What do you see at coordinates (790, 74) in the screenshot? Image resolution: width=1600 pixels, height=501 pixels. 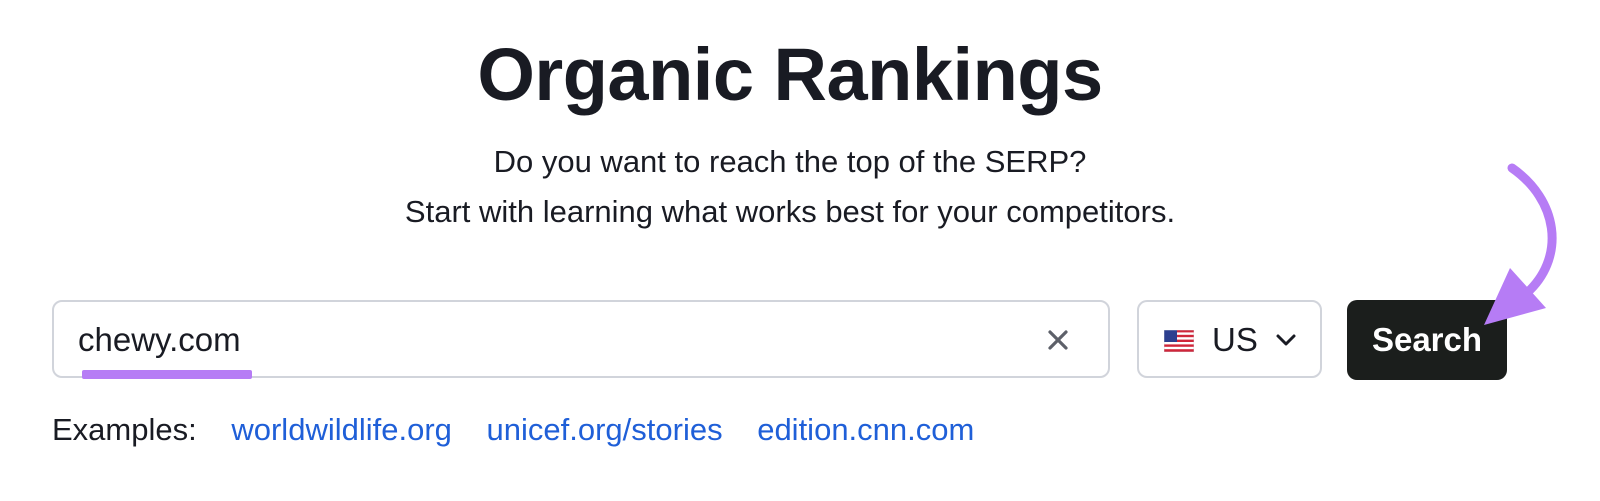 I see `page-title: Organic Rankings` at bounding box center [790, 74].